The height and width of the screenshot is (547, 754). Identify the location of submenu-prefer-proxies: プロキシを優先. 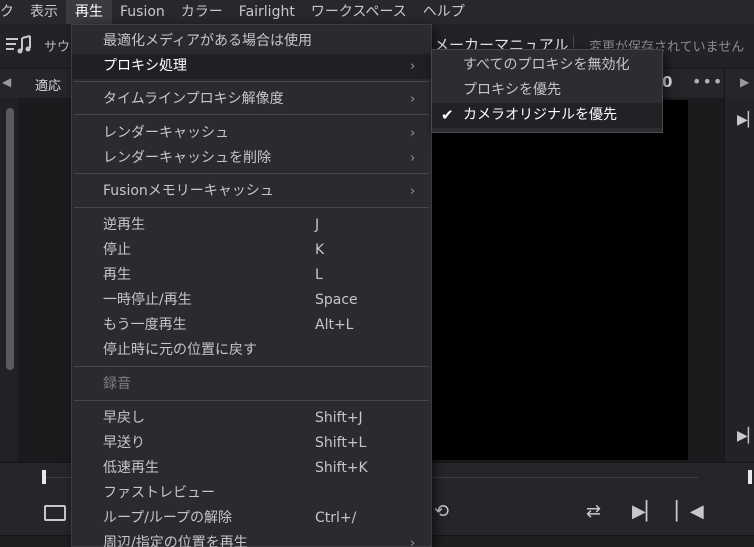
(547, 90).